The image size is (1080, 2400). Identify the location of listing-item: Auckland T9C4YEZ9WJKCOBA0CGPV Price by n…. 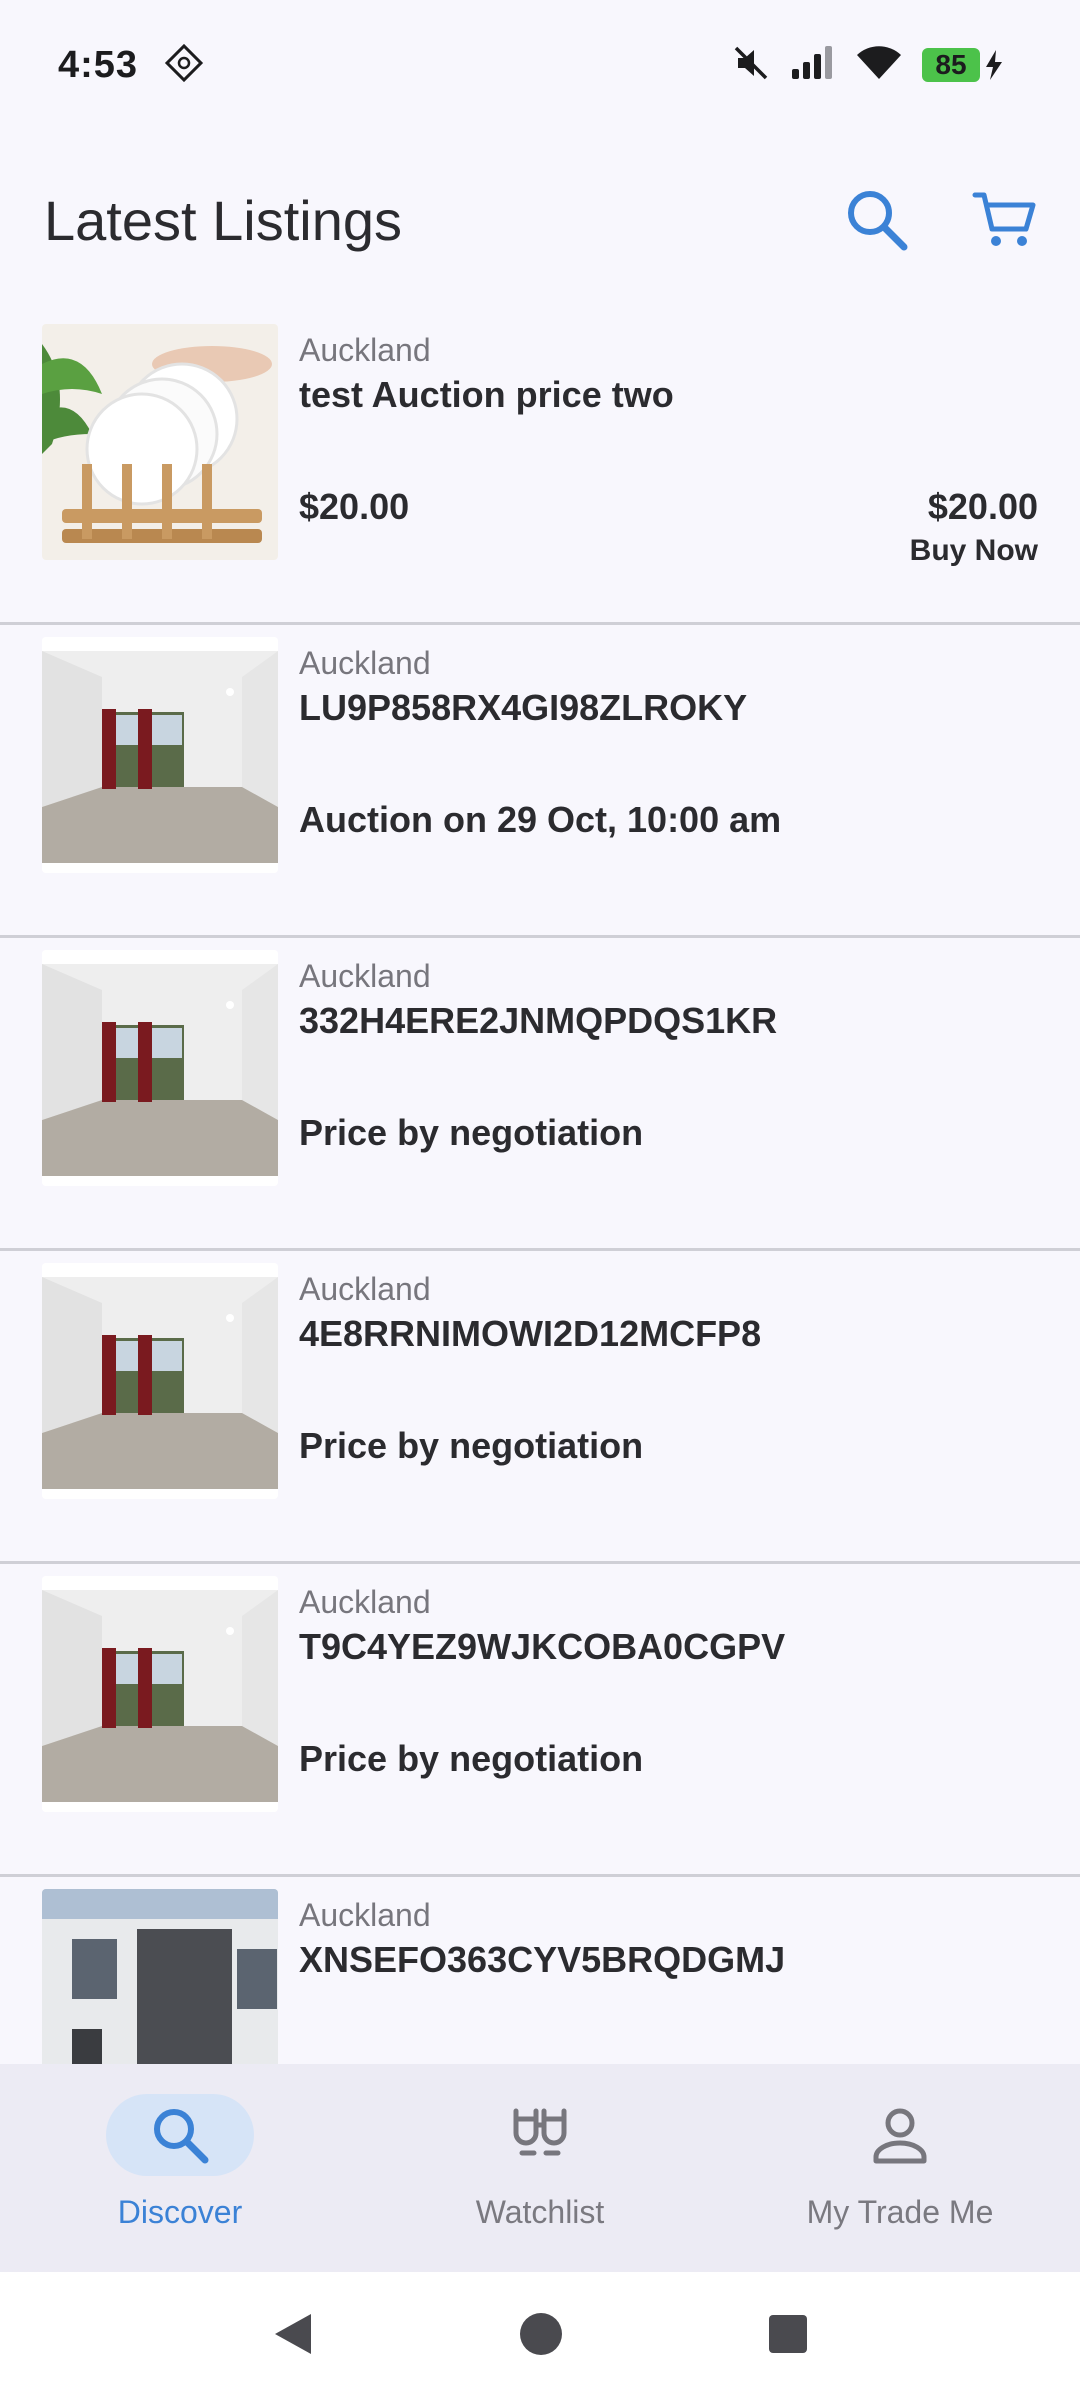
(540, 1720).